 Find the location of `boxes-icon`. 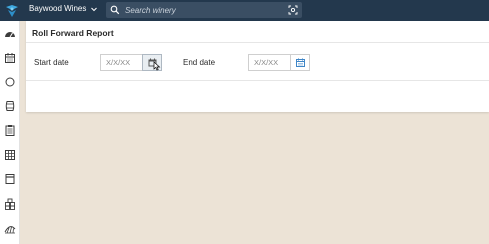

boxes-icon is located at coordinates (10, 204).